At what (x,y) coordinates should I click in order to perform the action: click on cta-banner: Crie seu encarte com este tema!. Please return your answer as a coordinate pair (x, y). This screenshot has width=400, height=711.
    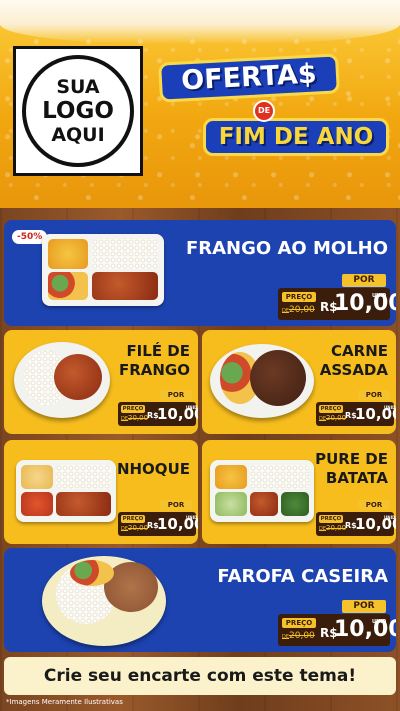
    Looking at the image, I should click on (200, 676).